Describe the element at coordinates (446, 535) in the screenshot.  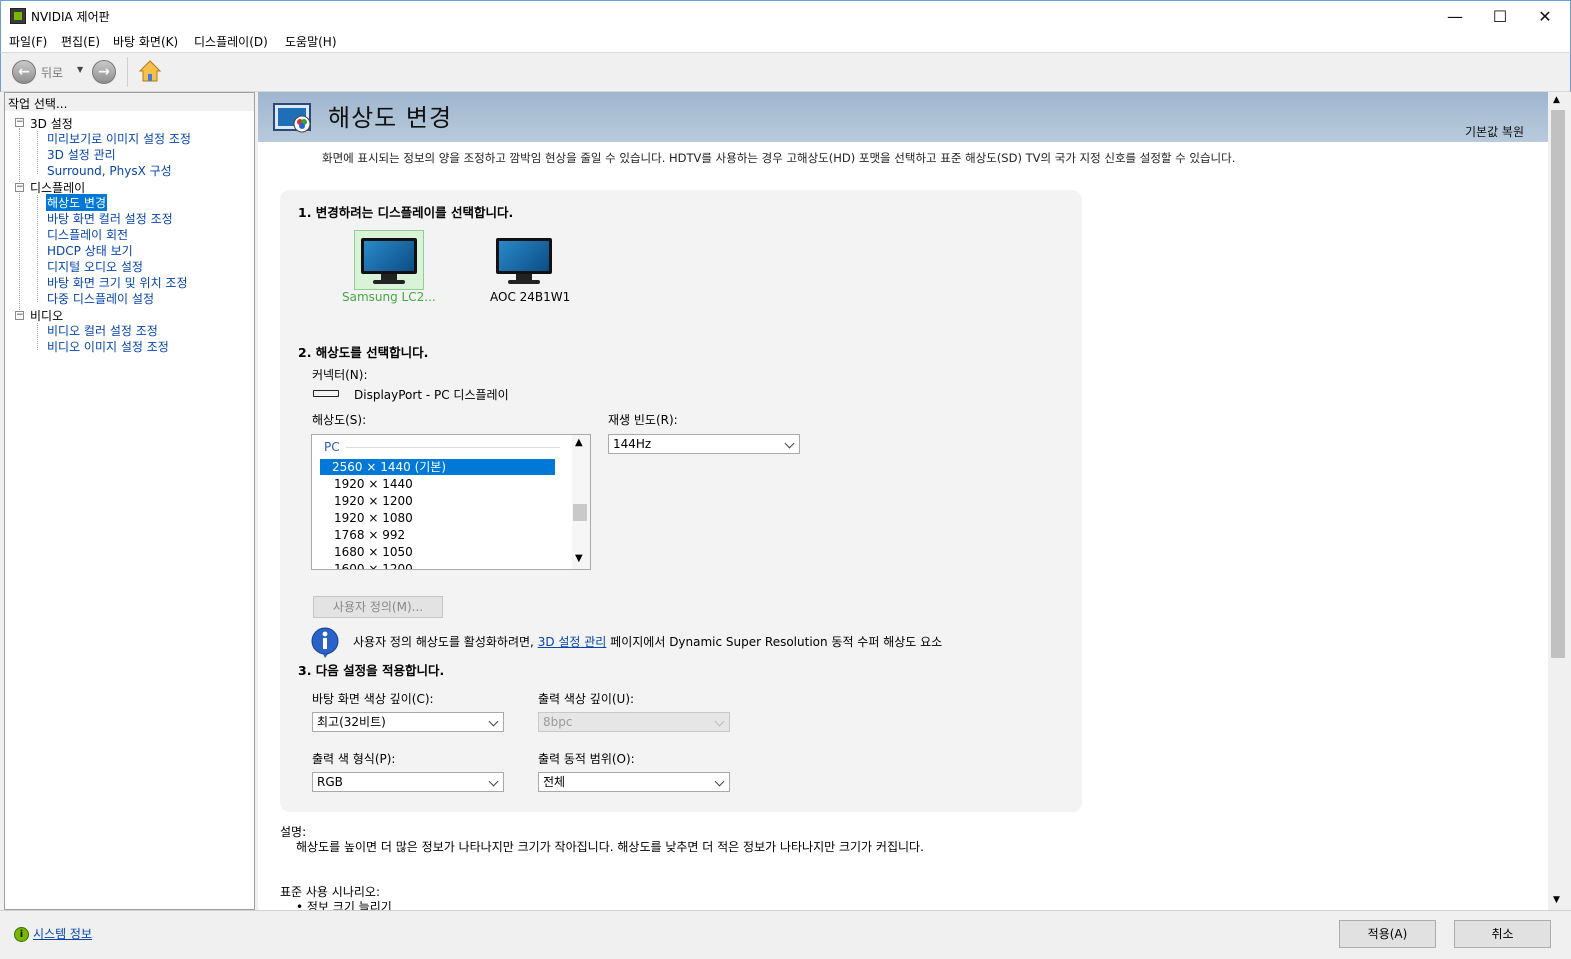
I see `resolution-option: 1768 × 992` at that location.